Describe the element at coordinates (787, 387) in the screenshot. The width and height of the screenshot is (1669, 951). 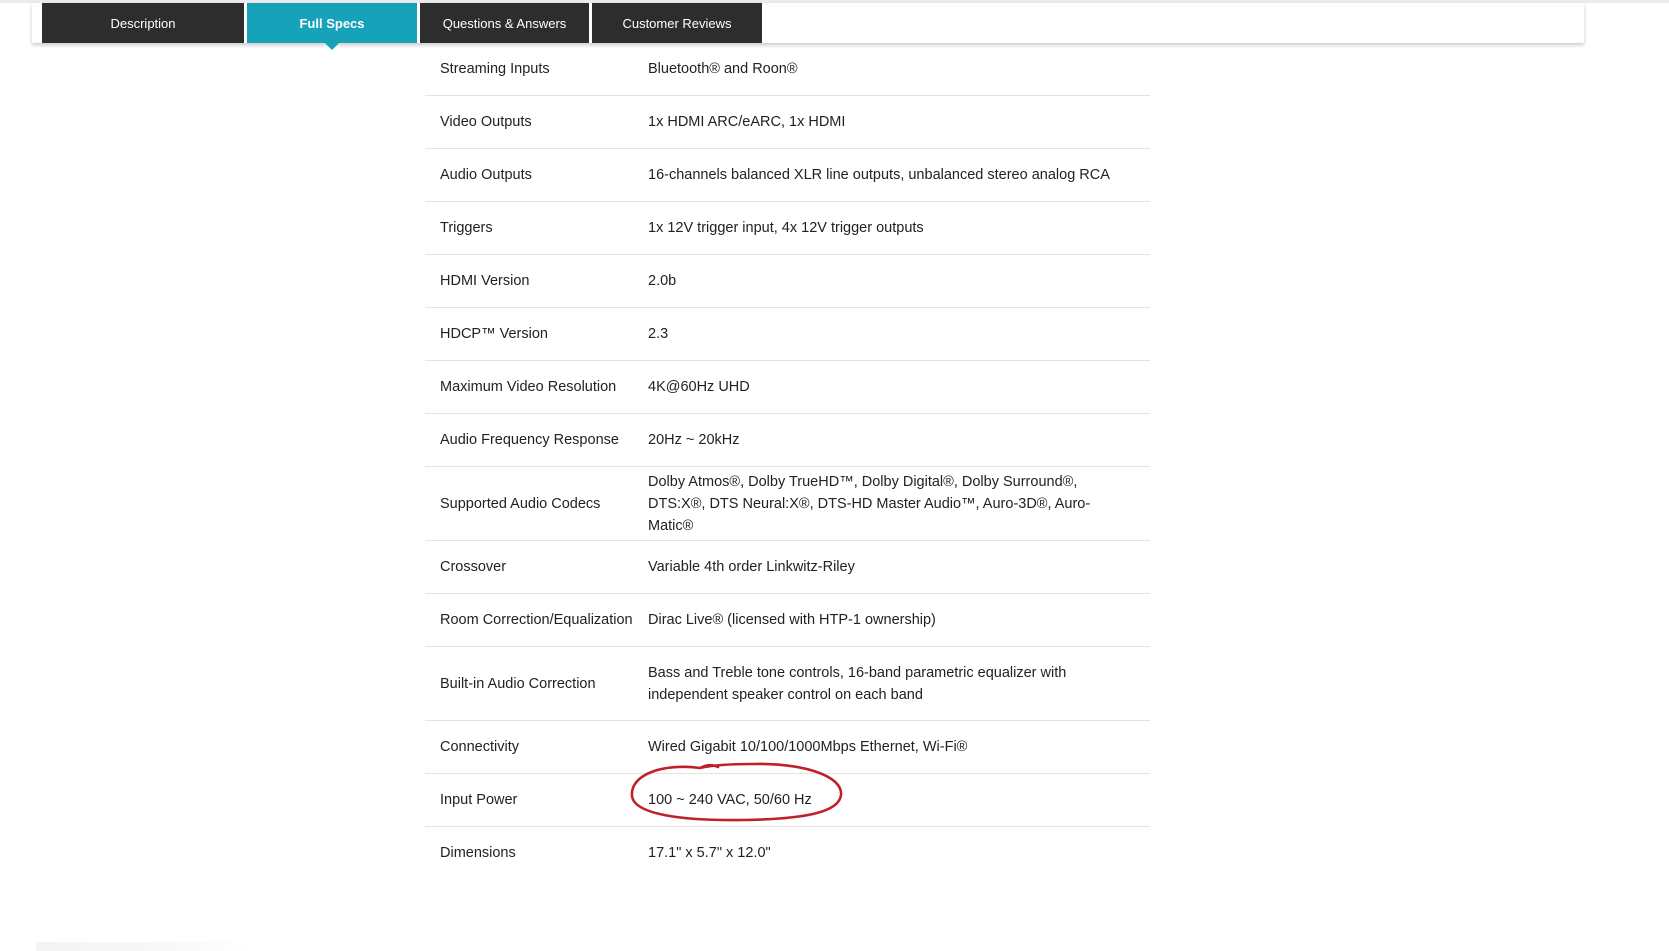
I see `spec-row-max-video-resolution: Maximum Video Resolution 4K@60Hz UHD` at that location.